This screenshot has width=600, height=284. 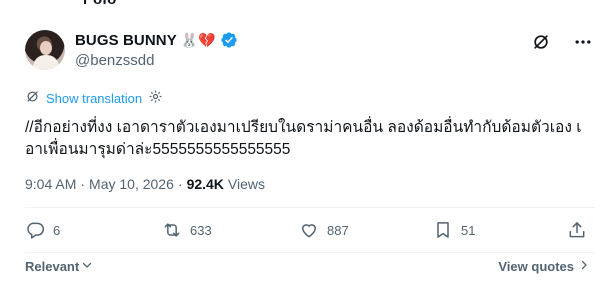 I want to click on show-translation-link: Show translation, so click(x=94, y=98).